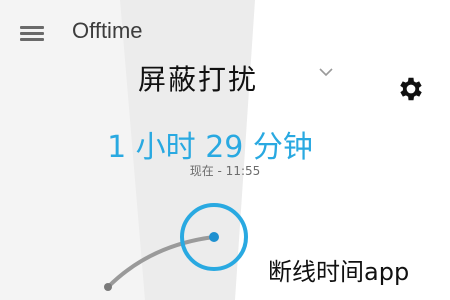 The height and width of the screenshot is (300, 450). I want to click on caption-text: 断线时间app, so click(339, 272).